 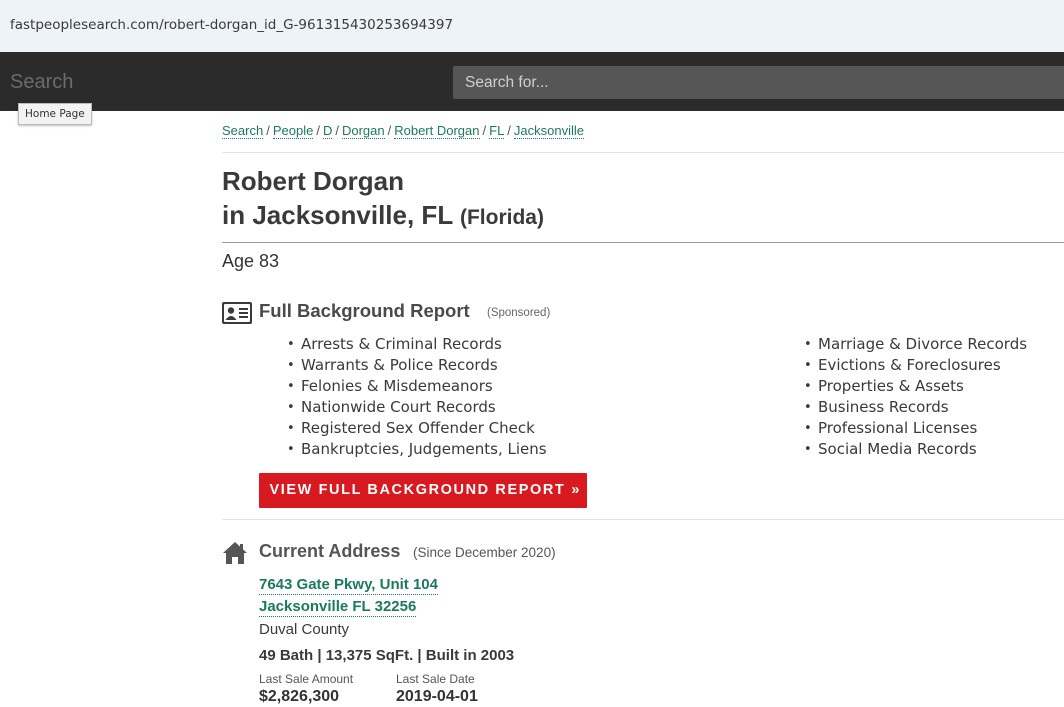 What do you see at coordinates (387, 655) in the screenshot?
I see `property-facts: 49 Bath | 13,375 SqFt. | Built in 2003` at bounding box center [387, 655].